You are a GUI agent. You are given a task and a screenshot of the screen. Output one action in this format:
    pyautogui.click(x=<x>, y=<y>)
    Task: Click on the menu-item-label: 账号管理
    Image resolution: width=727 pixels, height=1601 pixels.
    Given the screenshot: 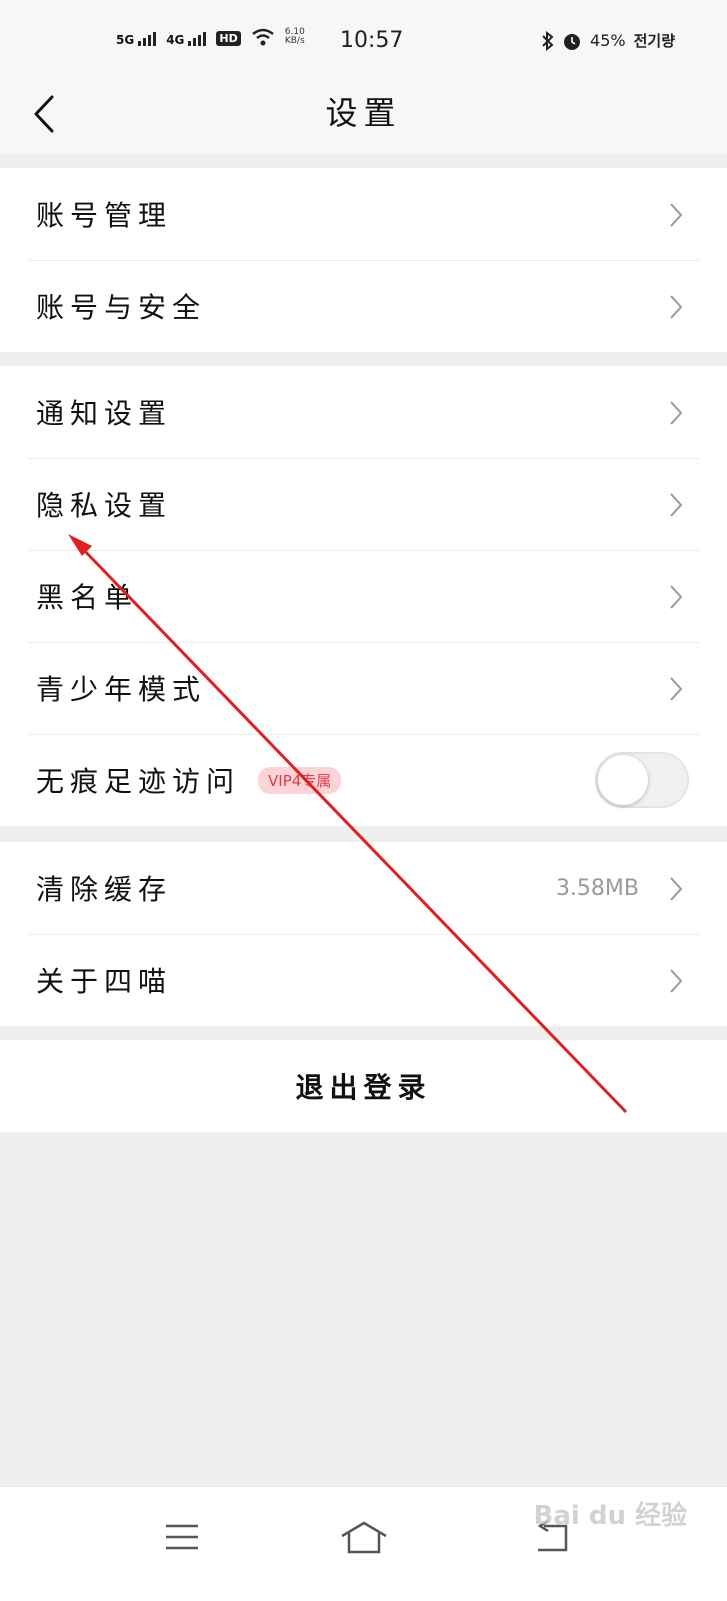 What is the action you would take?
    pyautogui.click(x=104, y=215)
    